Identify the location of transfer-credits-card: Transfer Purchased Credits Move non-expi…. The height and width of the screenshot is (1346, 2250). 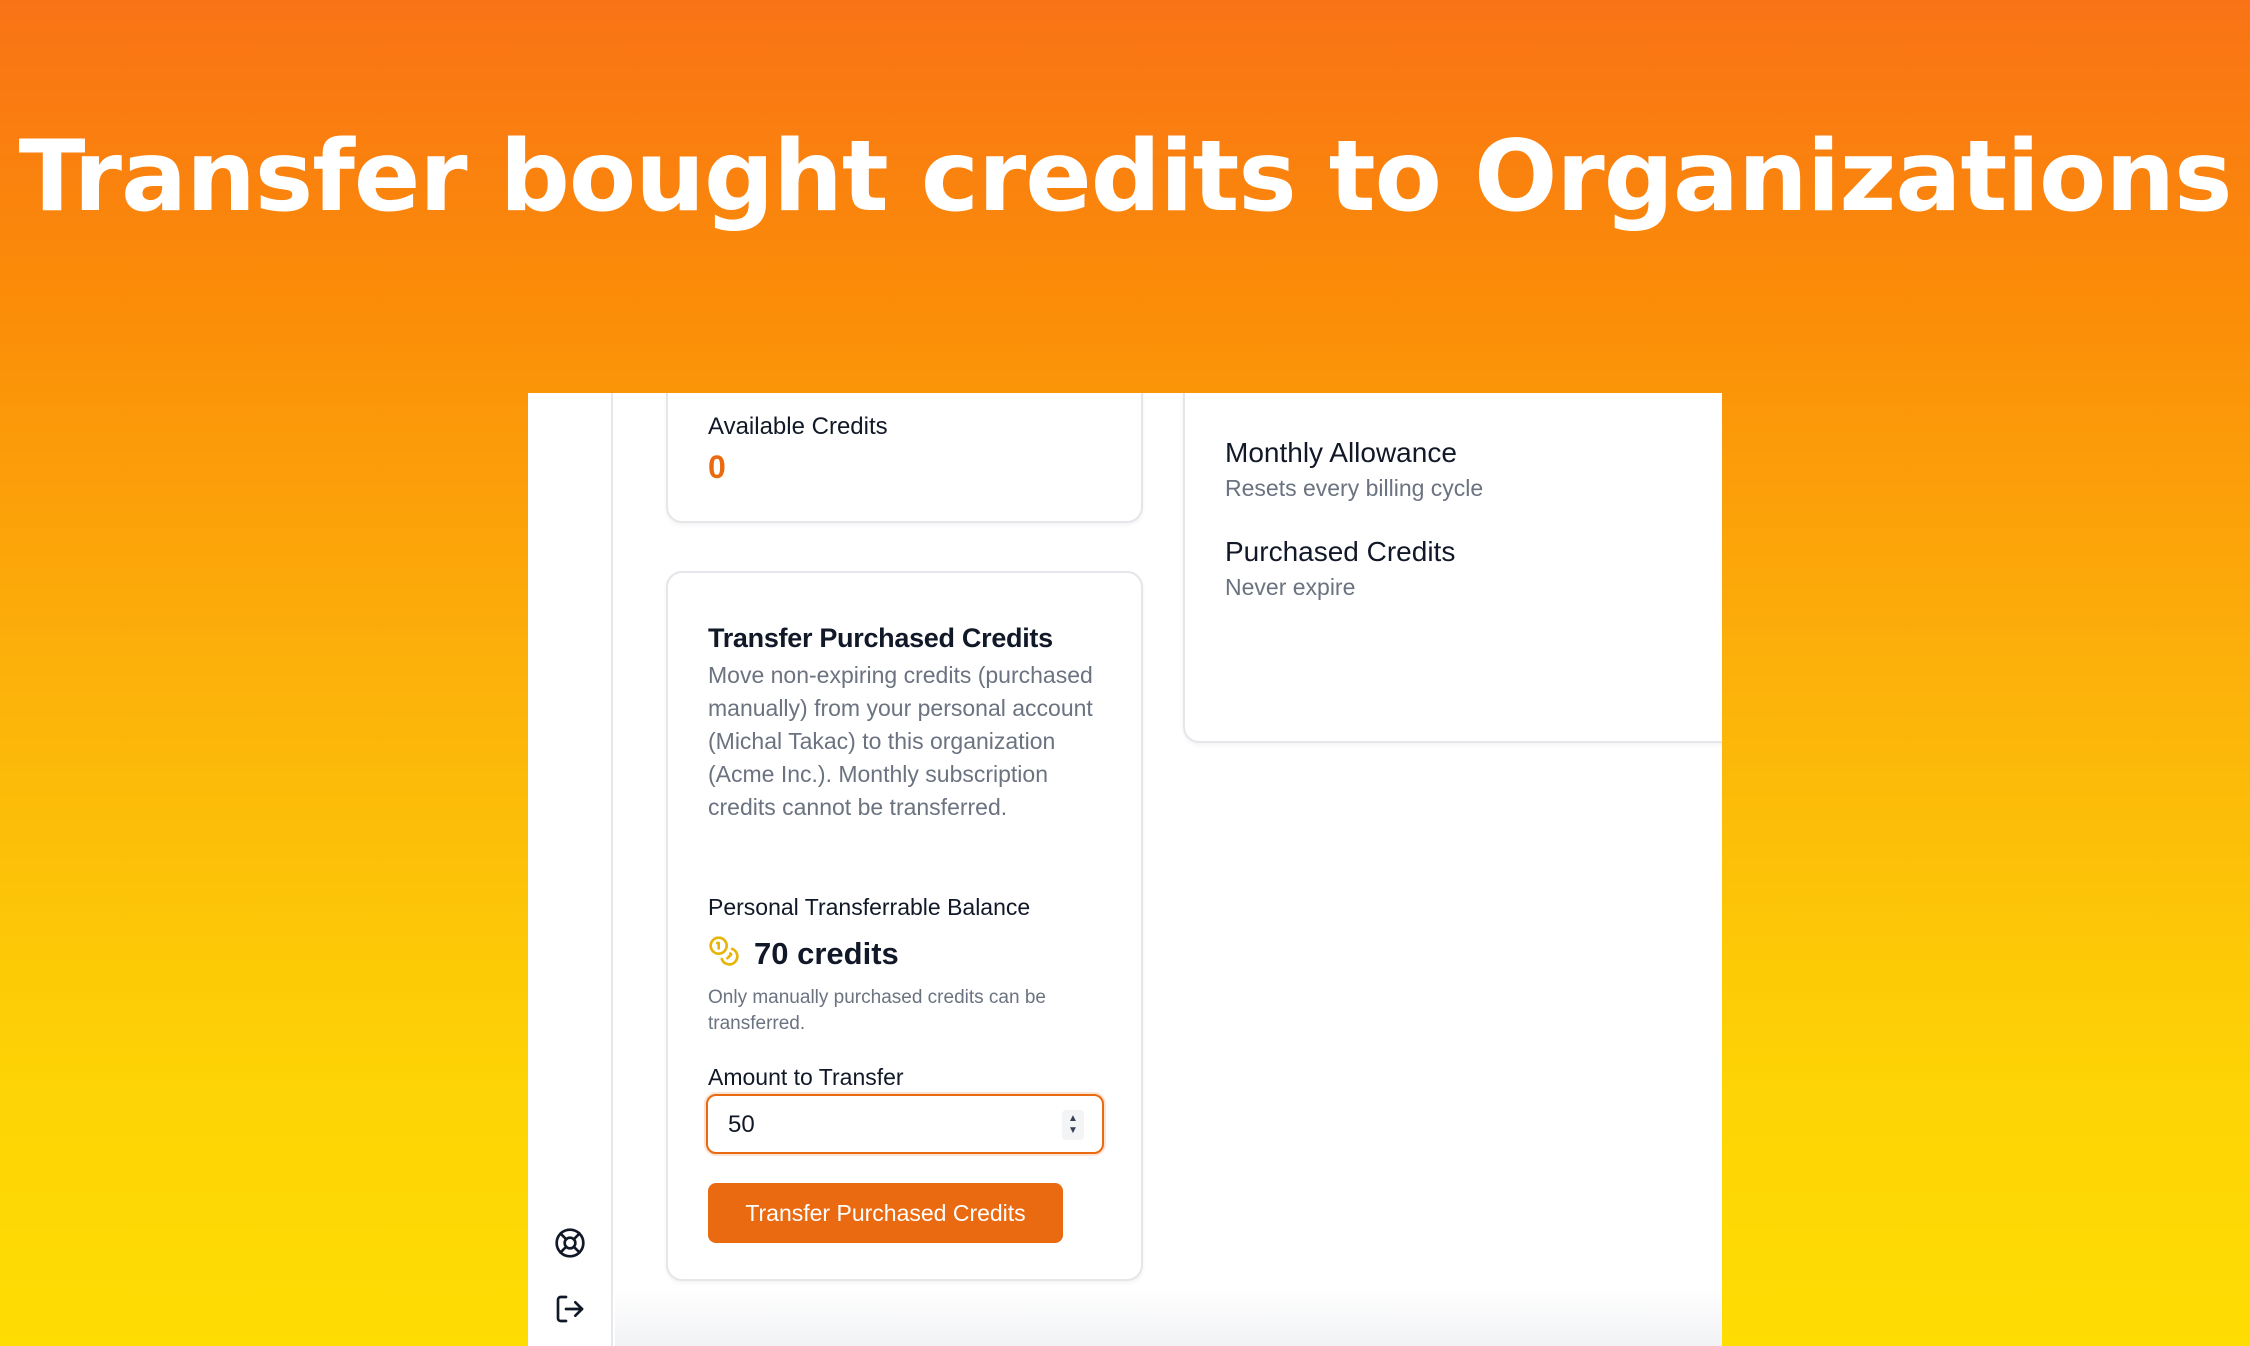
(904, 926).